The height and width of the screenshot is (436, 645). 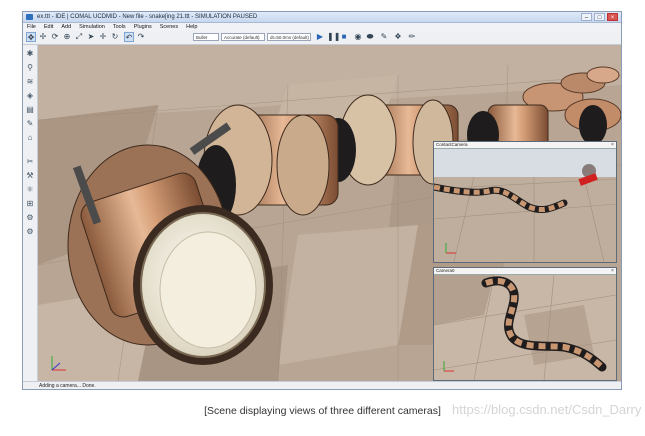 What do you see at coordinates (30, 190) in the screenshot?
I see `physics-icon: ⚛` at bounding box center [30, 190].